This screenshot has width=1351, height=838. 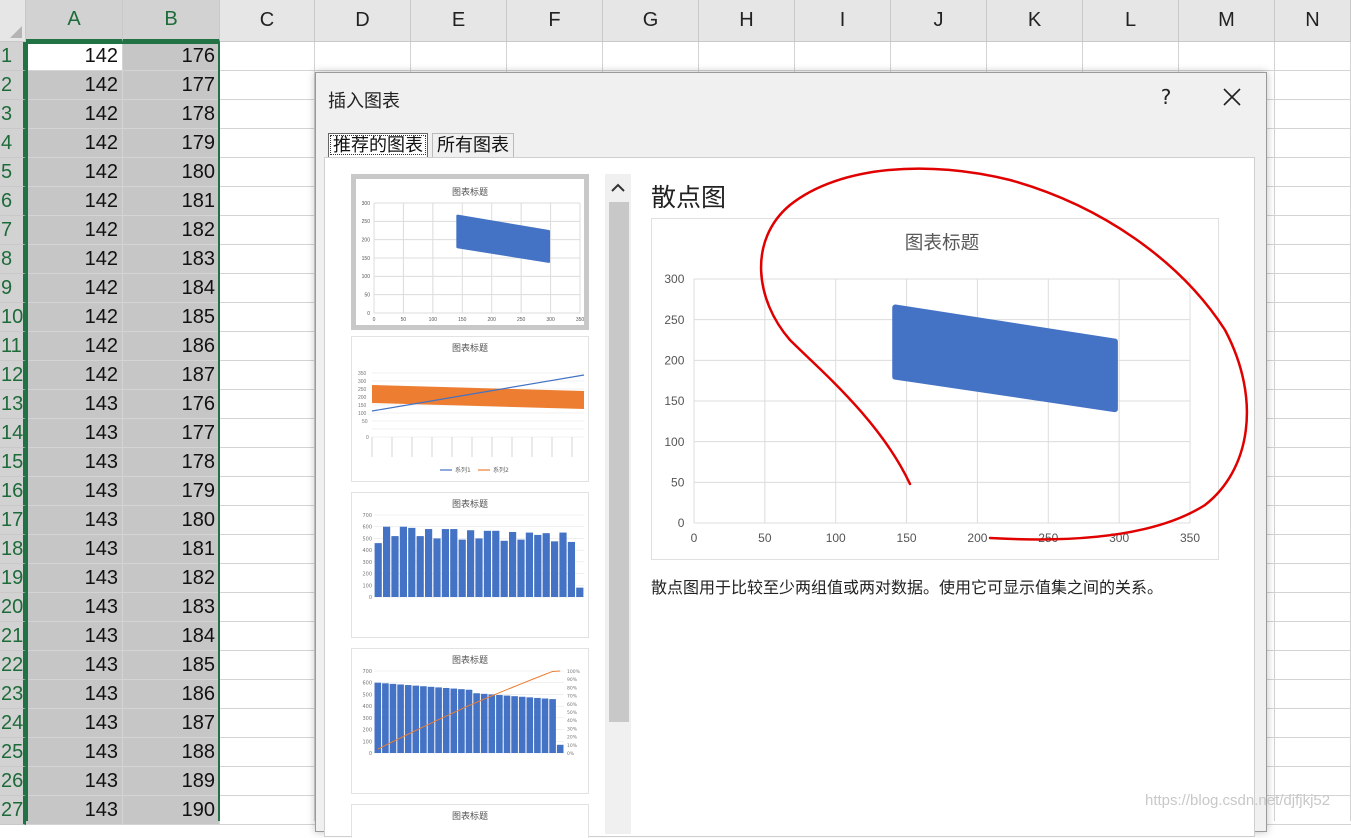 What do you see at coordinates (171, 172) in the screenshot?
I see `cell-b5: 180` at bounding box center [171, 172].